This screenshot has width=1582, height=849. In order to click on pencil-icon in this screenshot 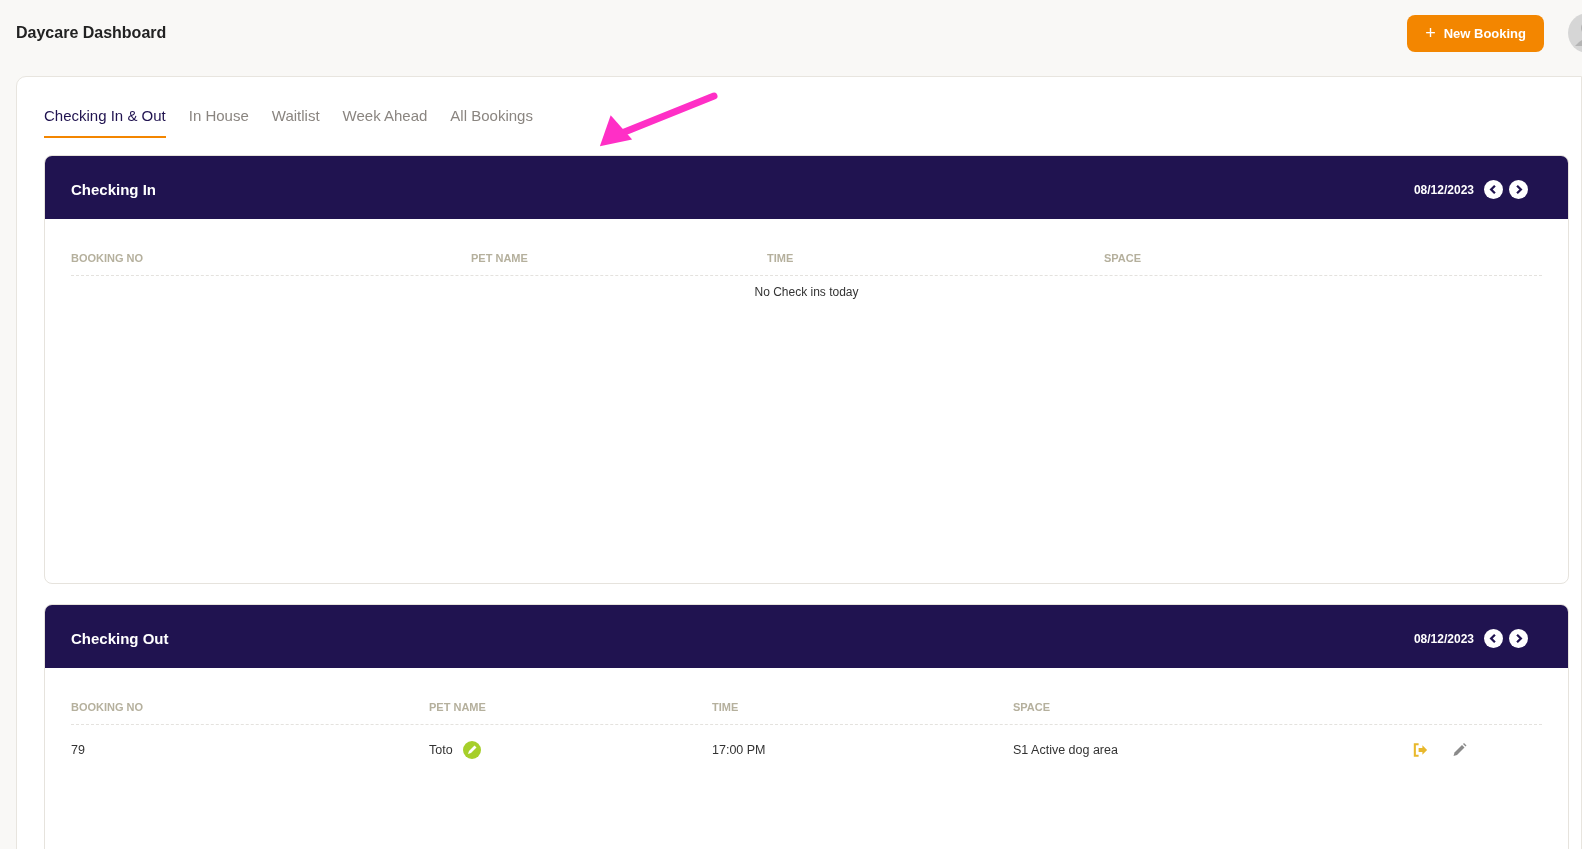, I will do `click(1459, 750)`.